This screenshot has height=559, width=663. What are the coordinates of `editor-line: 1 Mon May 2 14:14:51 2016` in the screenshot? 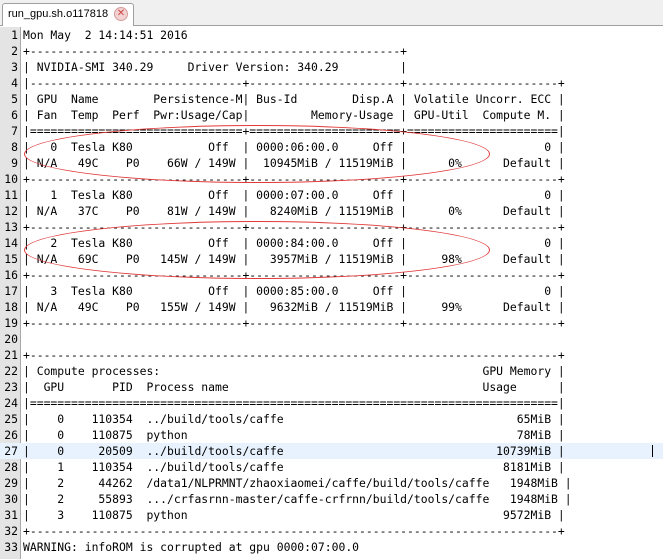 It's located at (331, 35).